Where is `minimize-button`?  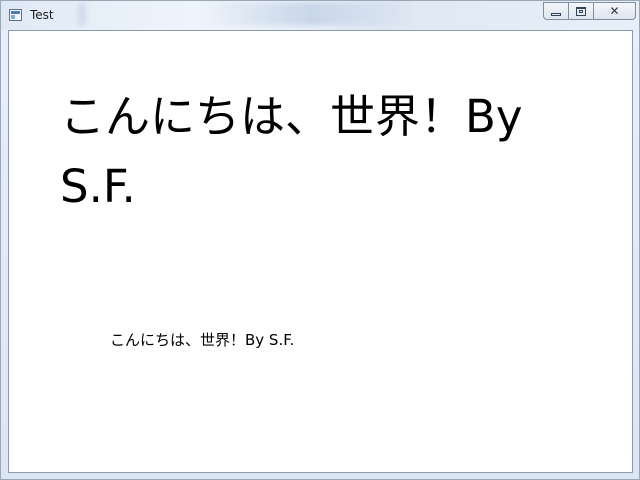
minimize-button is located at coordinates (556, 11).